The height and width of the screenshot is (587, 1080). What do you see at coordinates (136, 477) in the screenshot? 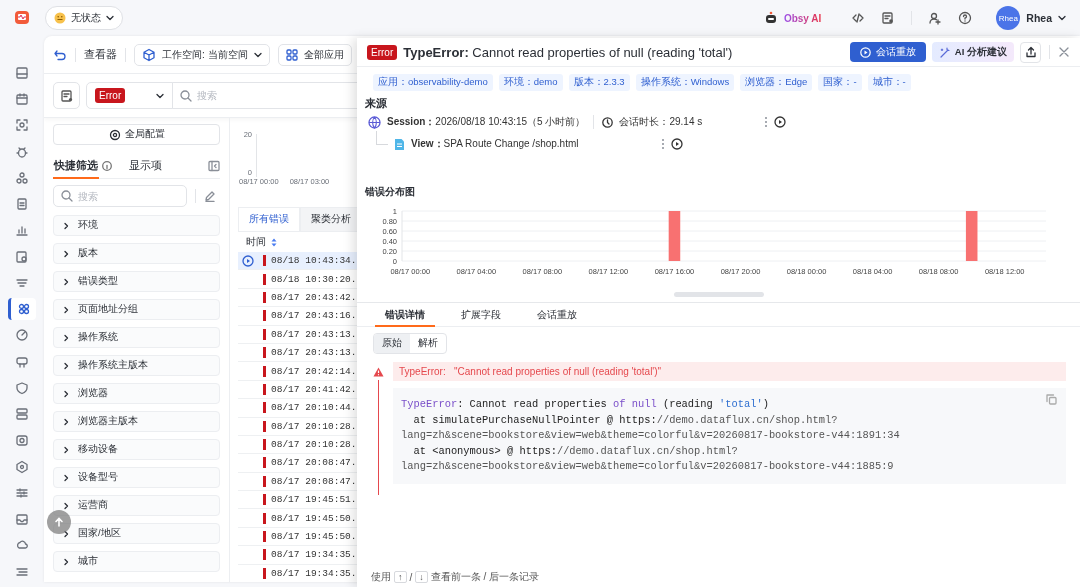
I see `facet-item: 设备型号` at bounding box center [136, 477].